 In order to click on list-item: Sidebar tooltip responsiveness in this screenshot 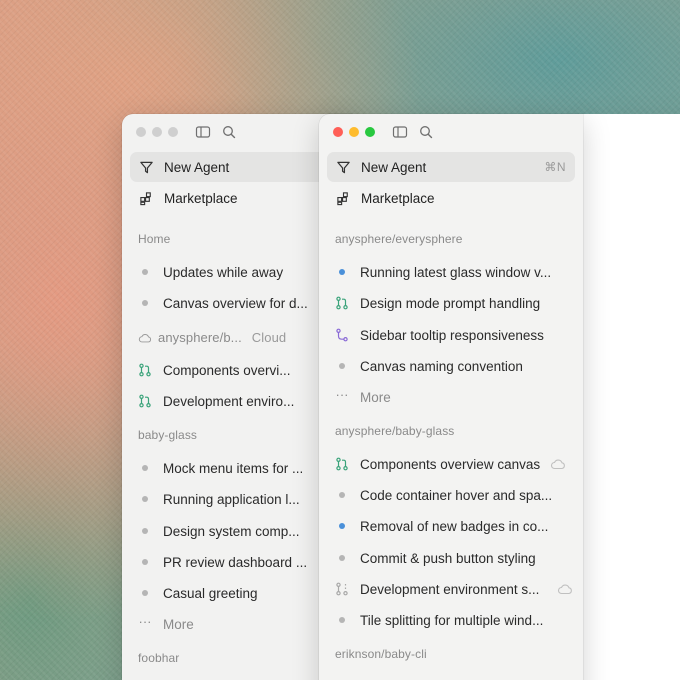, I will do `click(454, 335)`.